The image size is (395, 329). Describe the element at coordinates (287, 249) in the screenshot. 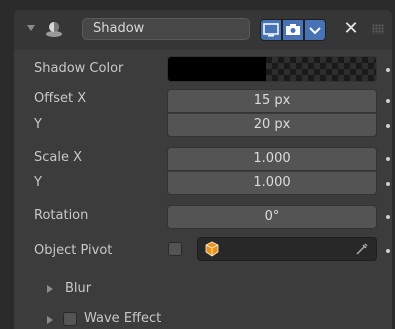

I see `object-pivot-field` at that location.